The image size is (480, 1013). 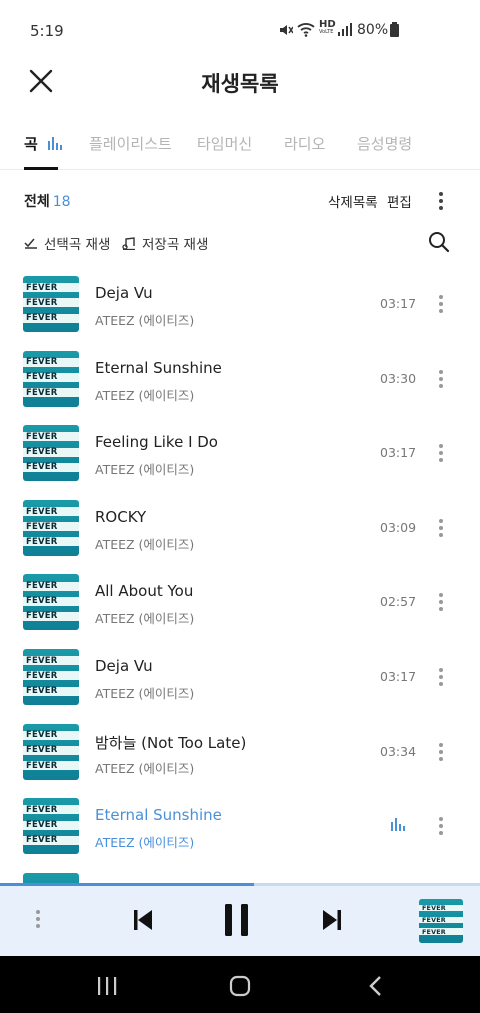 I want to click on deleted-list-button: 삭제목록, so click(x=353, y=201).